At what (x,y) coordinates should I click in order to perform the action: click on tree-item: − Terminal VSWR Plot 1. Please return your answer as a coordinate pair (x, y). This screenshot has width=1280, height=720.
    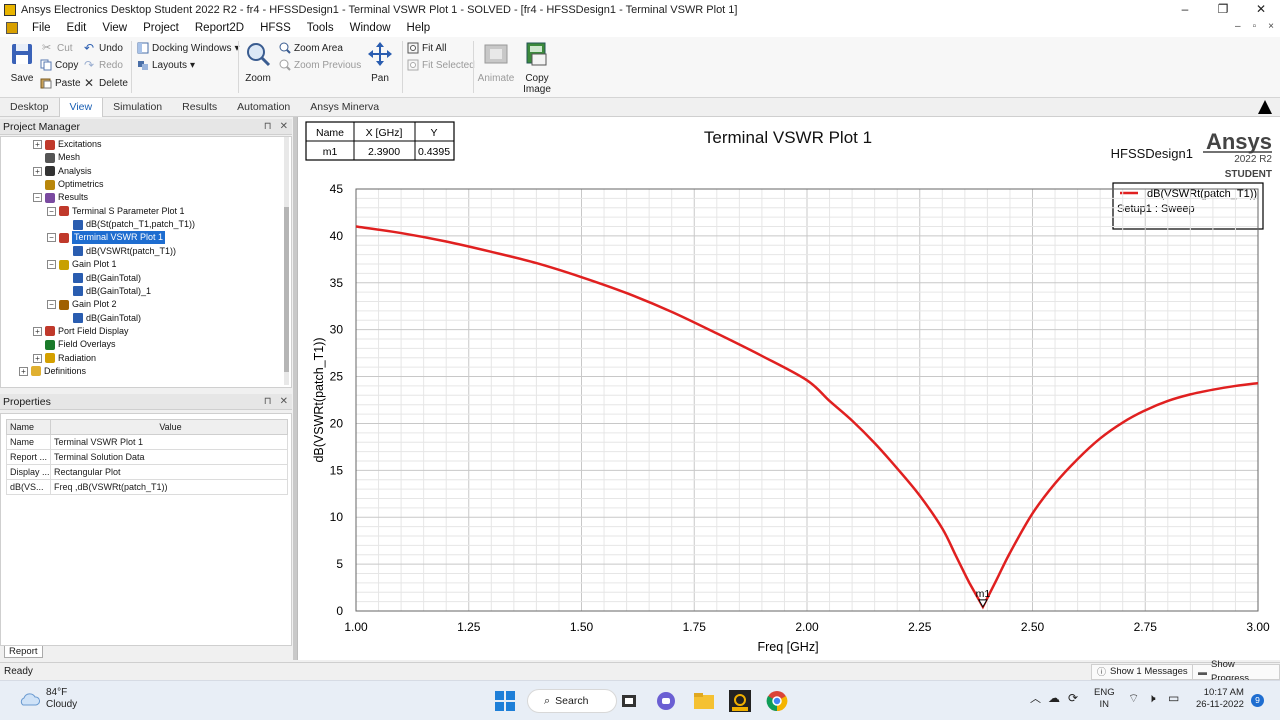
    Looking at the image, I should click on (106, 238).